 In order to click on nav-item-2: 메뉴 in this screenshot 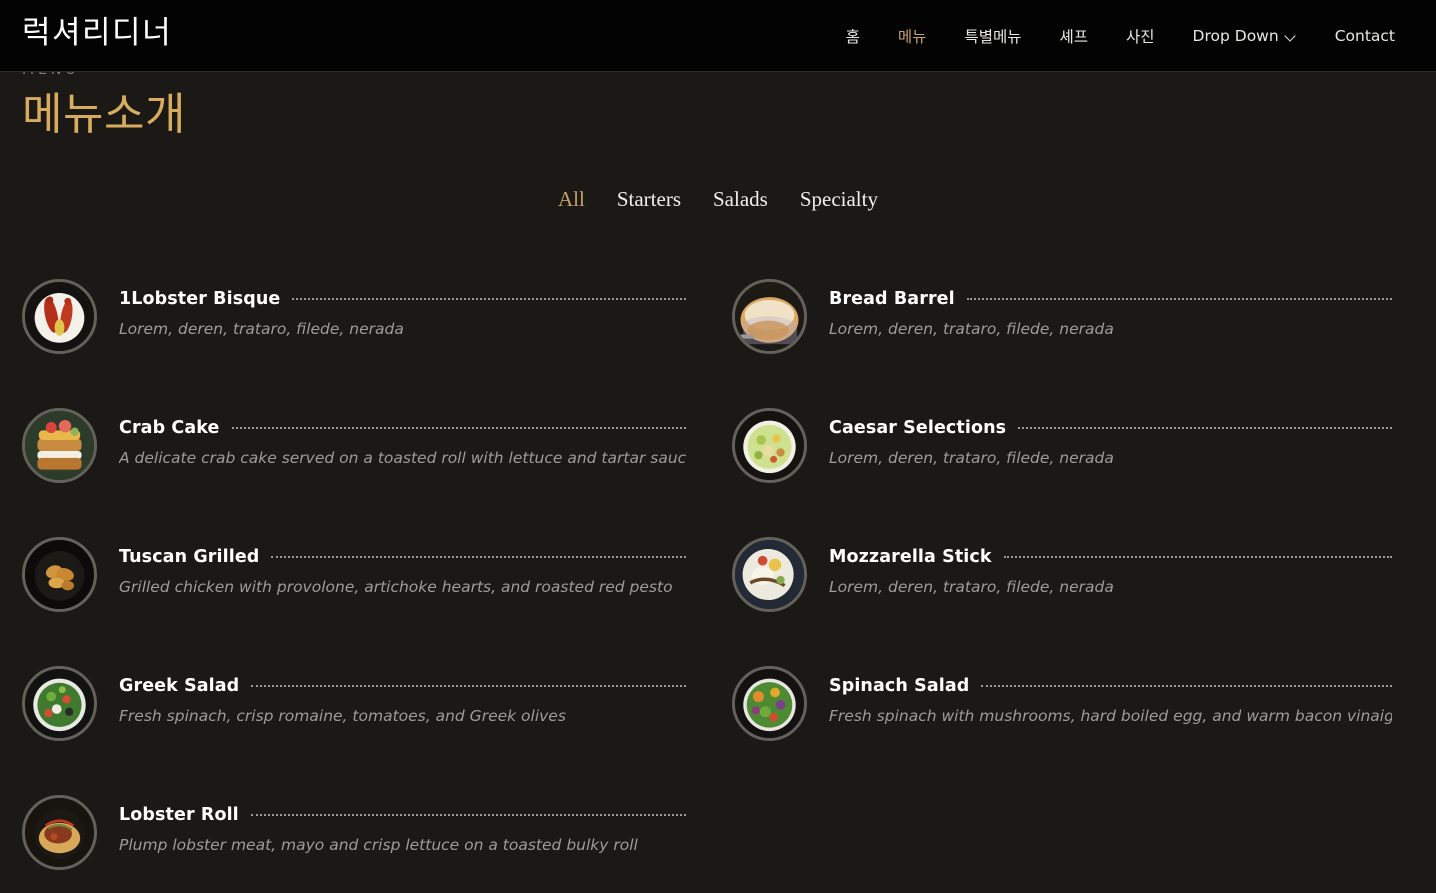, I will do `click(912, 36)`.